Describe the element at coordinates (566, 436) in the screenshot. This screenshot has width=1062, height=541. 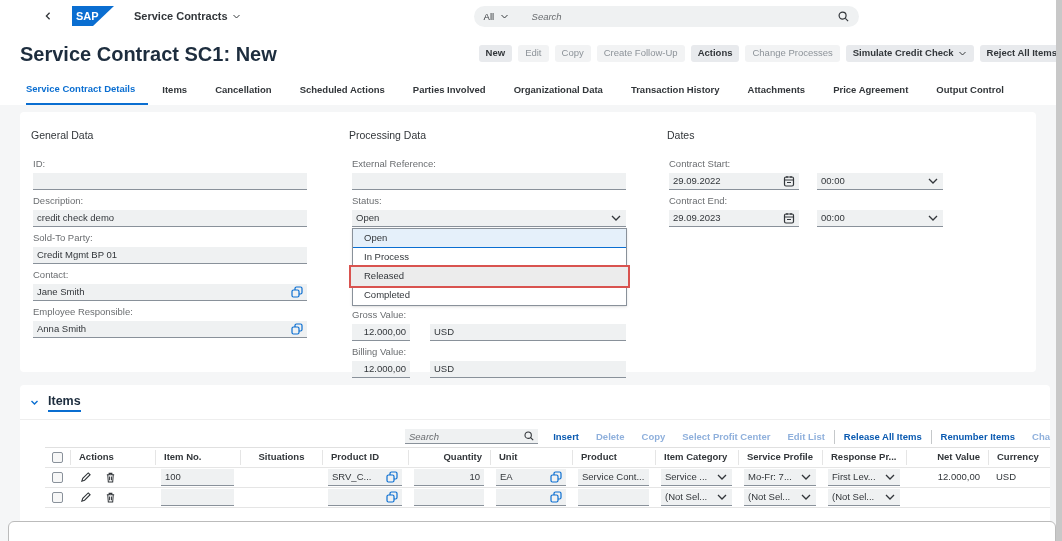
I see `toolbar-link: Insert` at that location.